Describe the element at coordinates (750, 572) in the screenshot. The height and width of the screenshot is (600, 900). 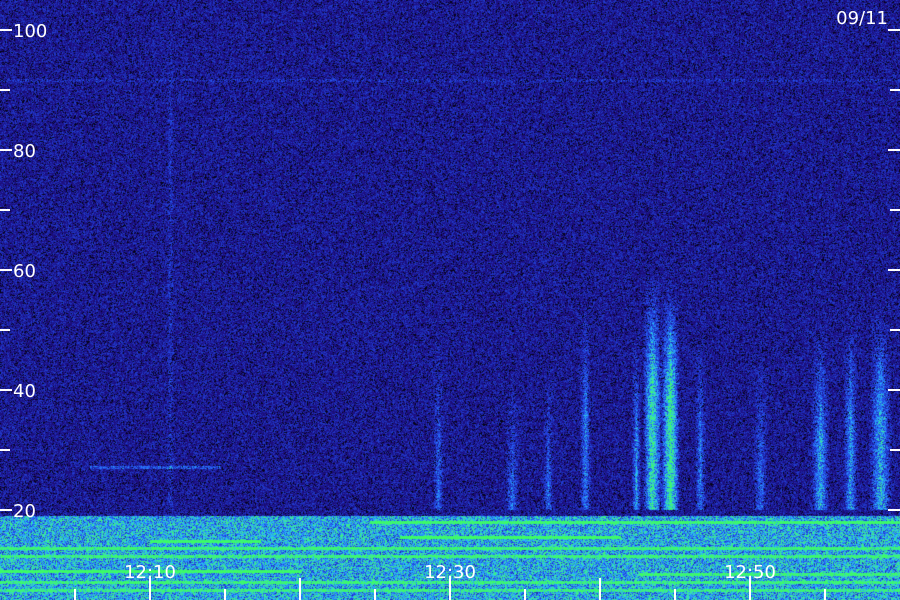
I see `x-tick-label: 12:50` at that location.